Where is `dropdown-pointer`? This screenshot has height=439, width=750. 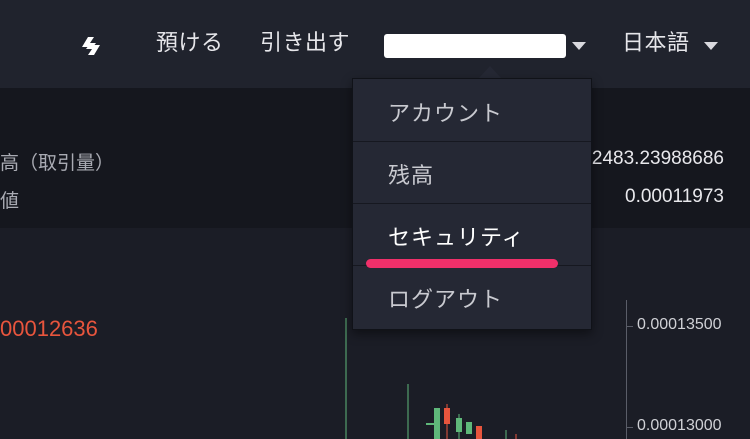
dropdown-pointer is located at coordinates (490, 72).